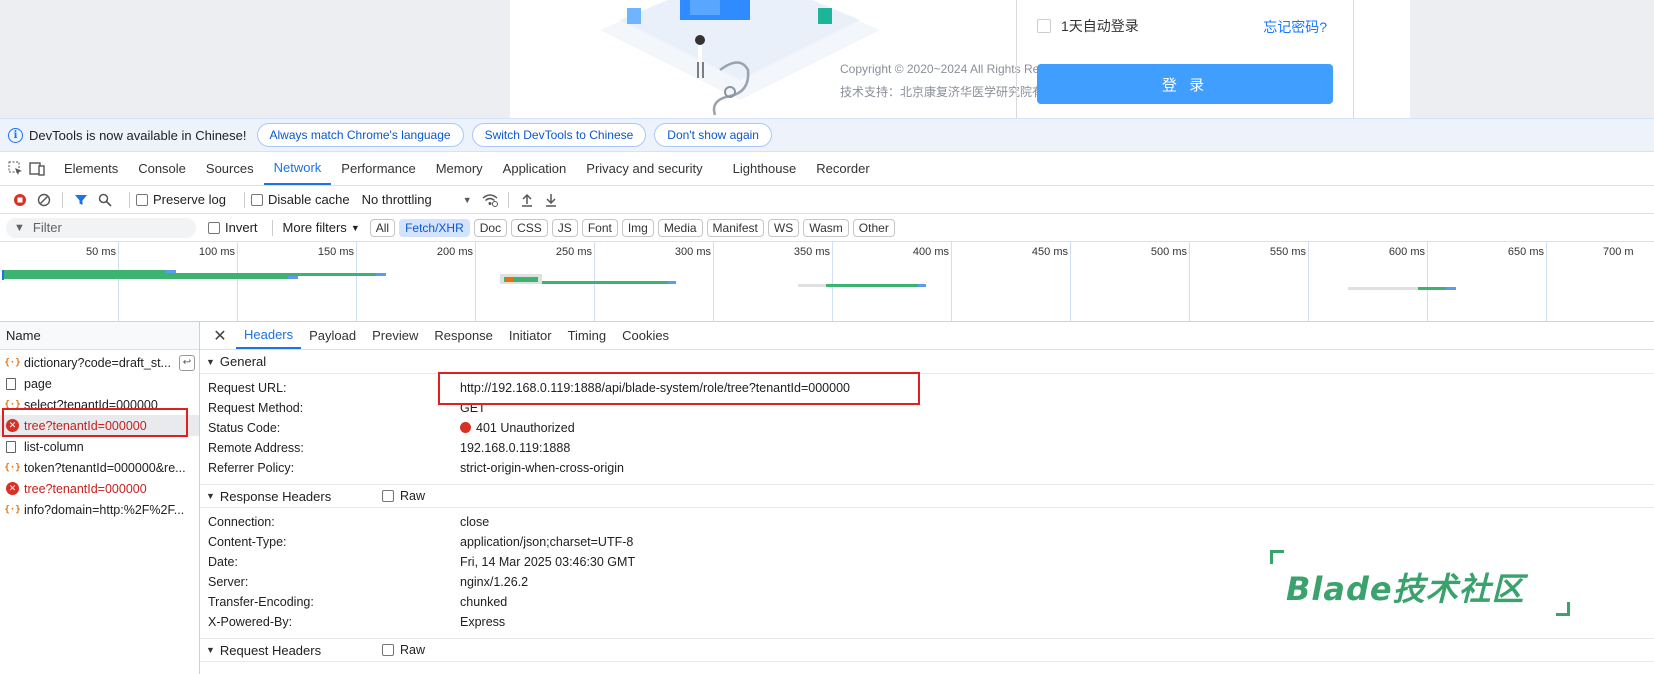  Describe the element at coordinates (382, 227) in the screenshot. I see `filter-chip-all: All` at that location.